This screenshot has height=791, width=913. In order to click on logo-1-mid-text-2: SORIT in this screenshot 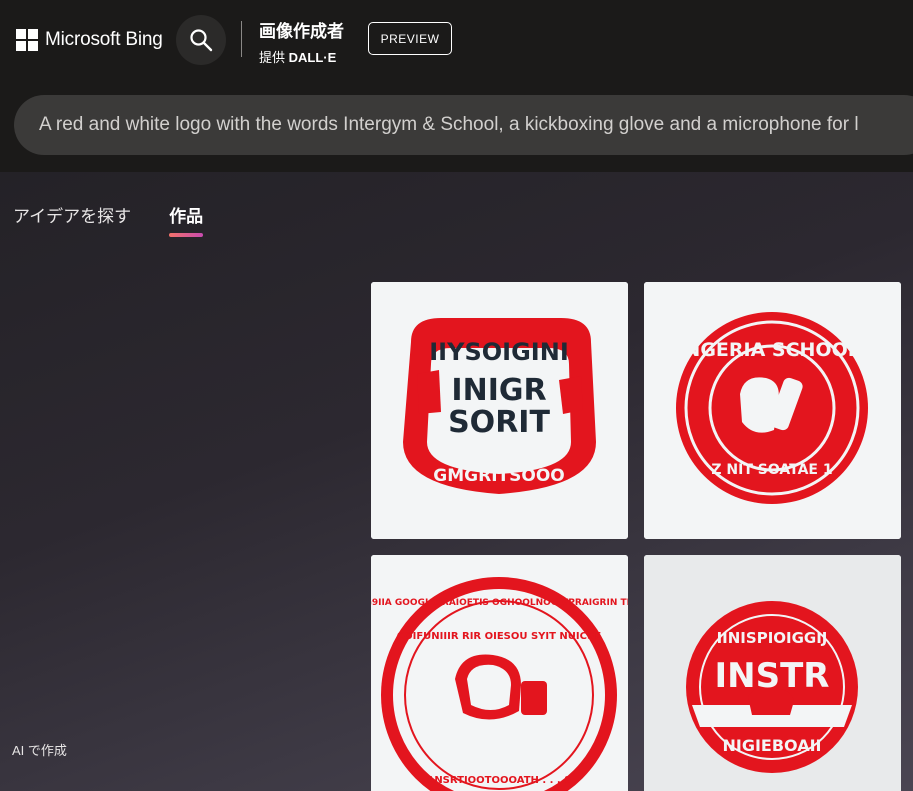, I will do `click(499, 422)`.